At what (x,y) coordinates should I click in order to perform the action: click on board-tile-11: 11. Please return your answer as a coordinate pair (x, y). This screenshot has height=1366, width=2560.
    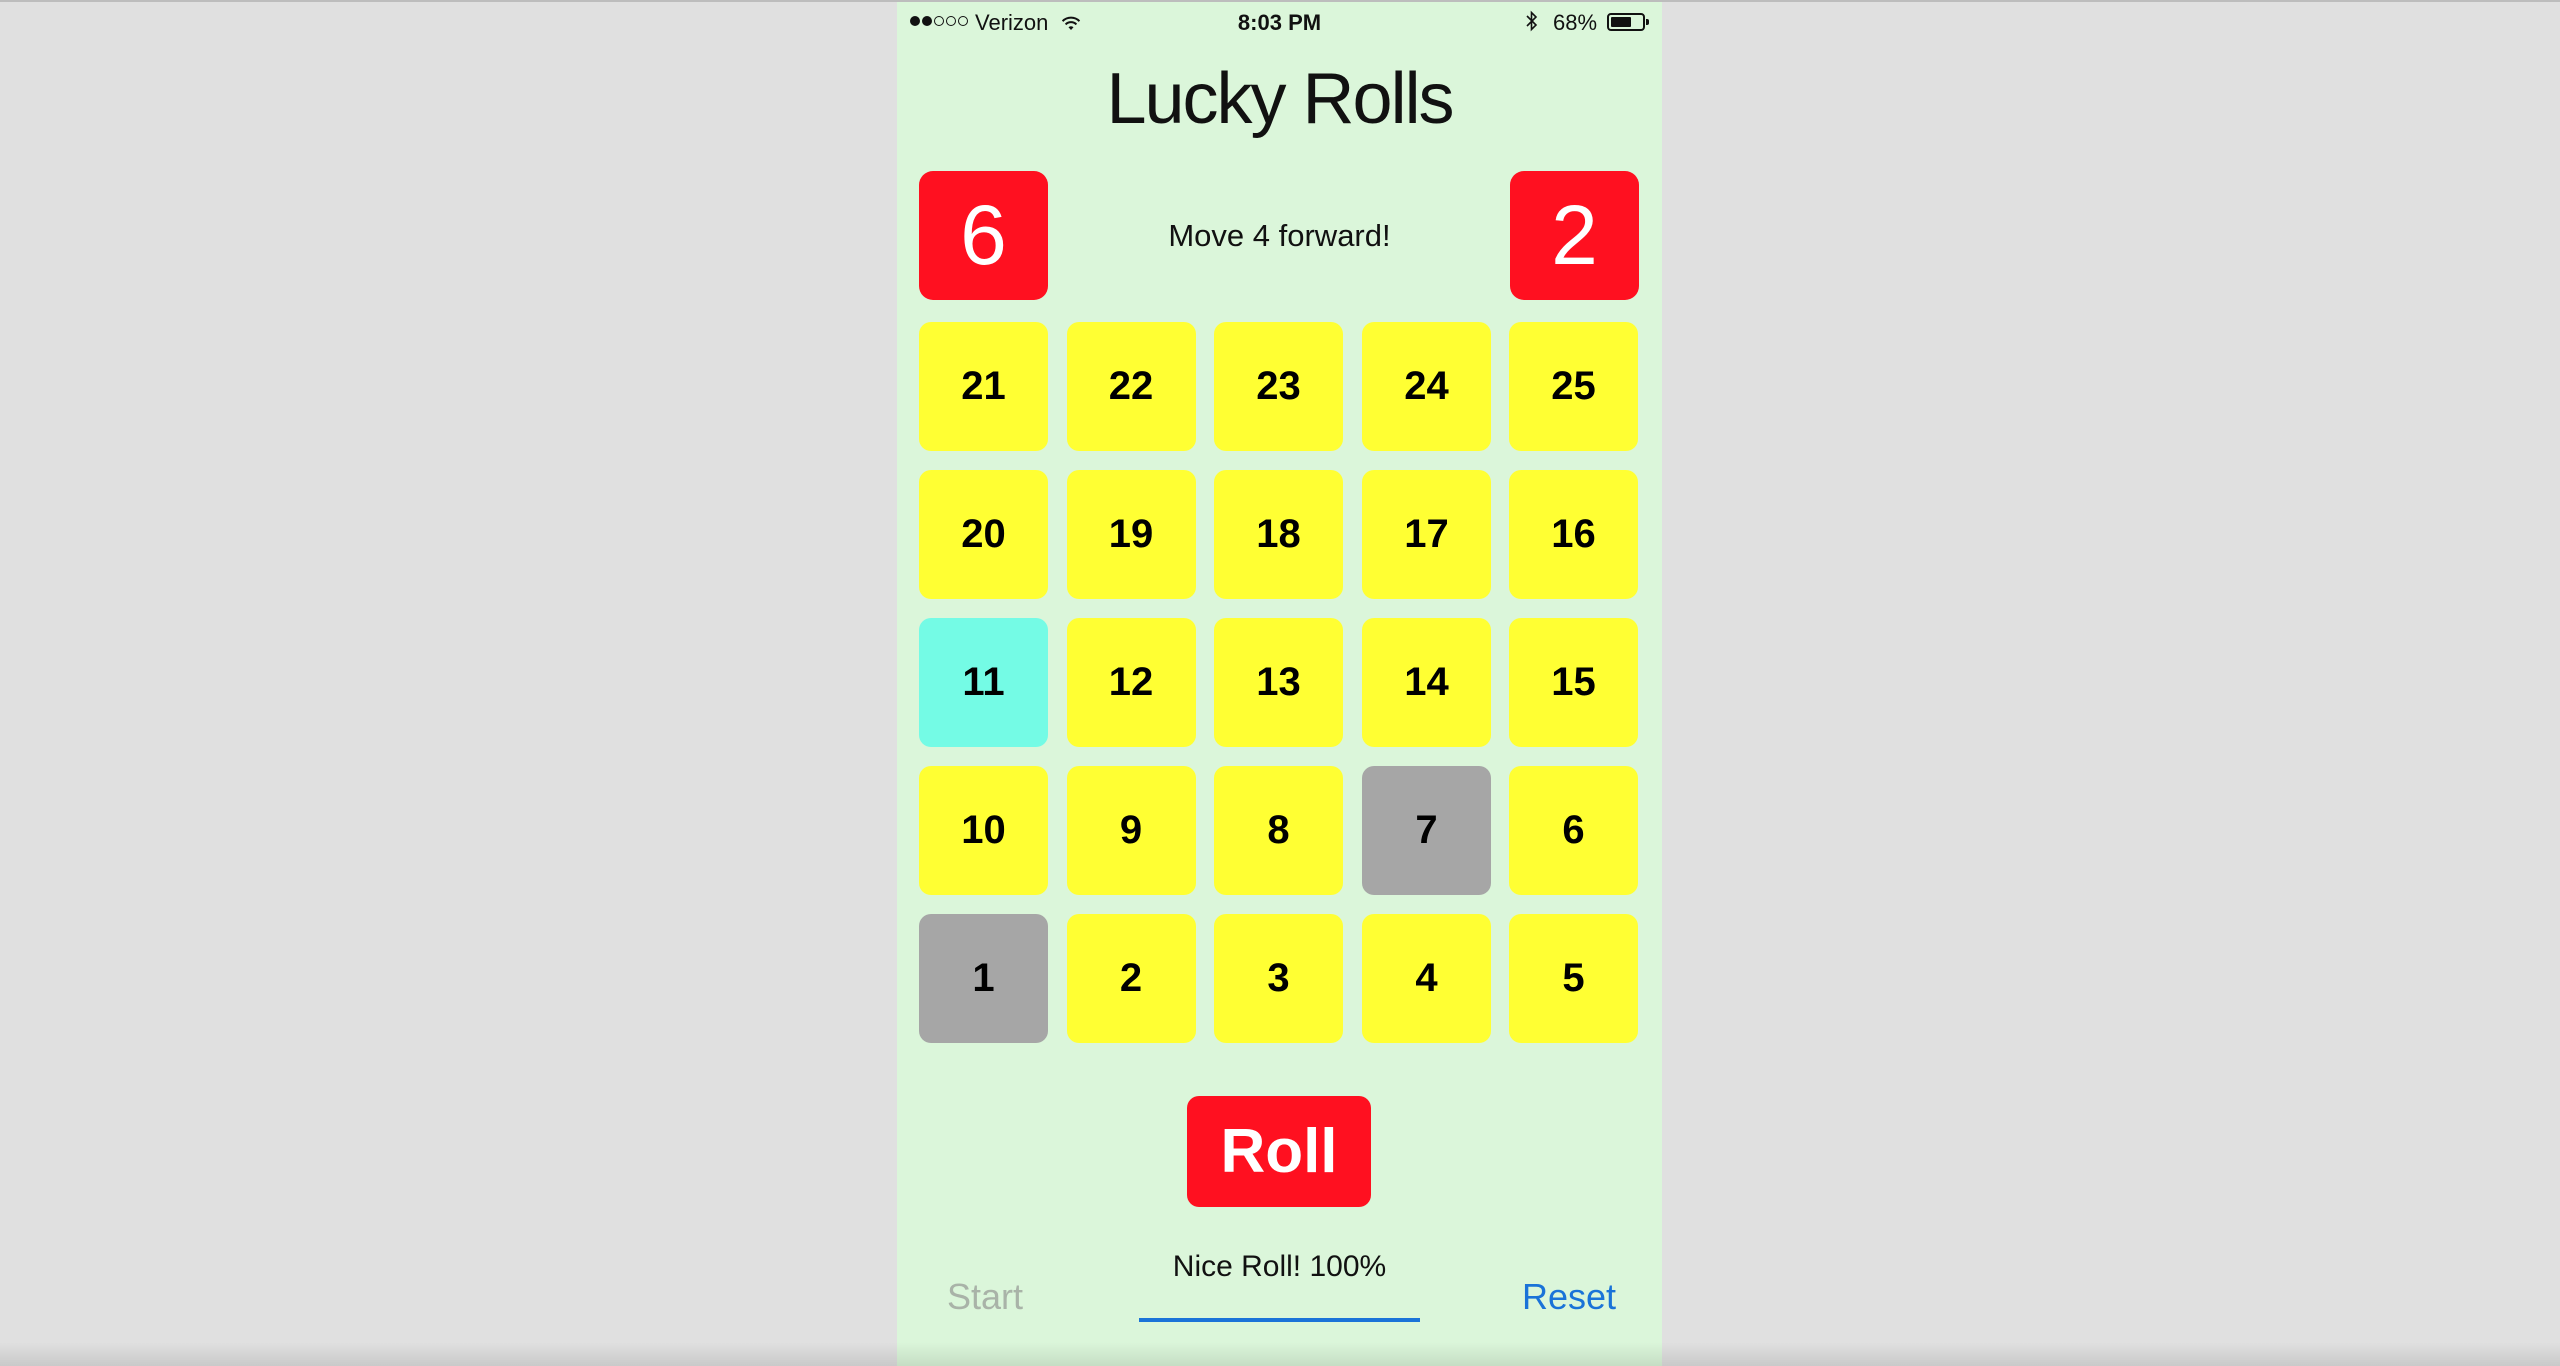
    Looking at the image, I should click on (983, 682).